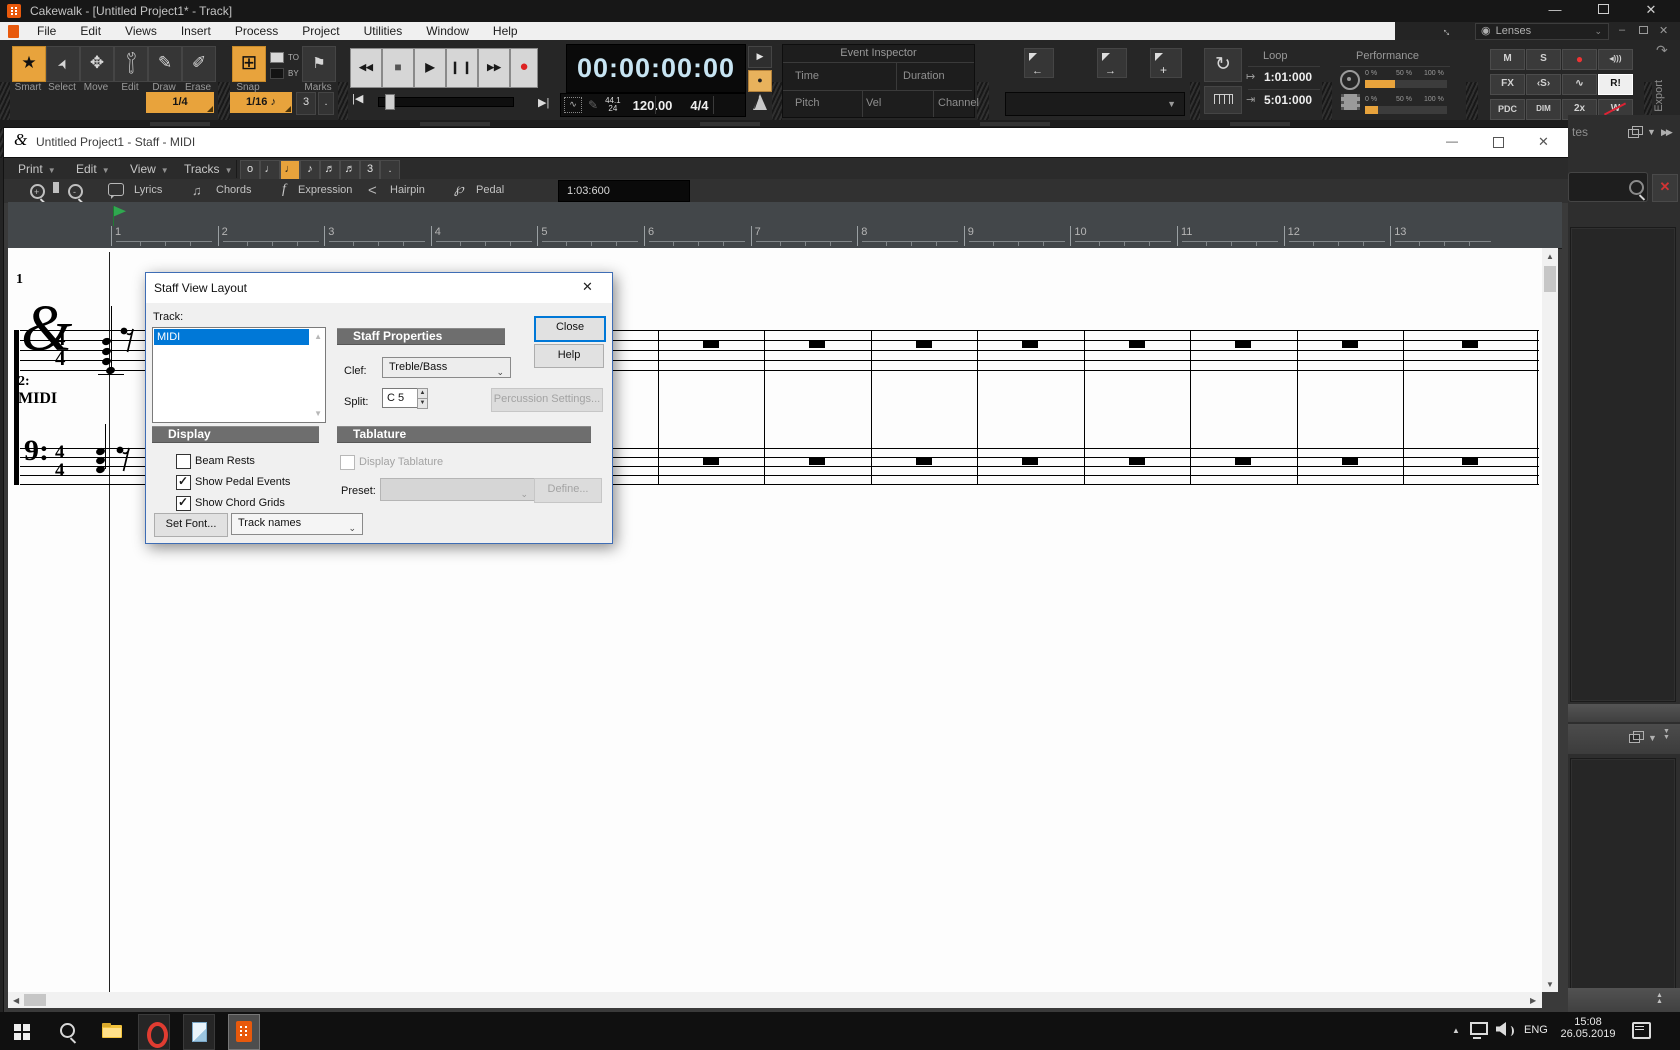 Image resolution: width=1680 pixels, height=1050 pixels. Describe the element at coordinates (760, 57) in the screenshot. I see `mini-play-button: ▶` at that location.